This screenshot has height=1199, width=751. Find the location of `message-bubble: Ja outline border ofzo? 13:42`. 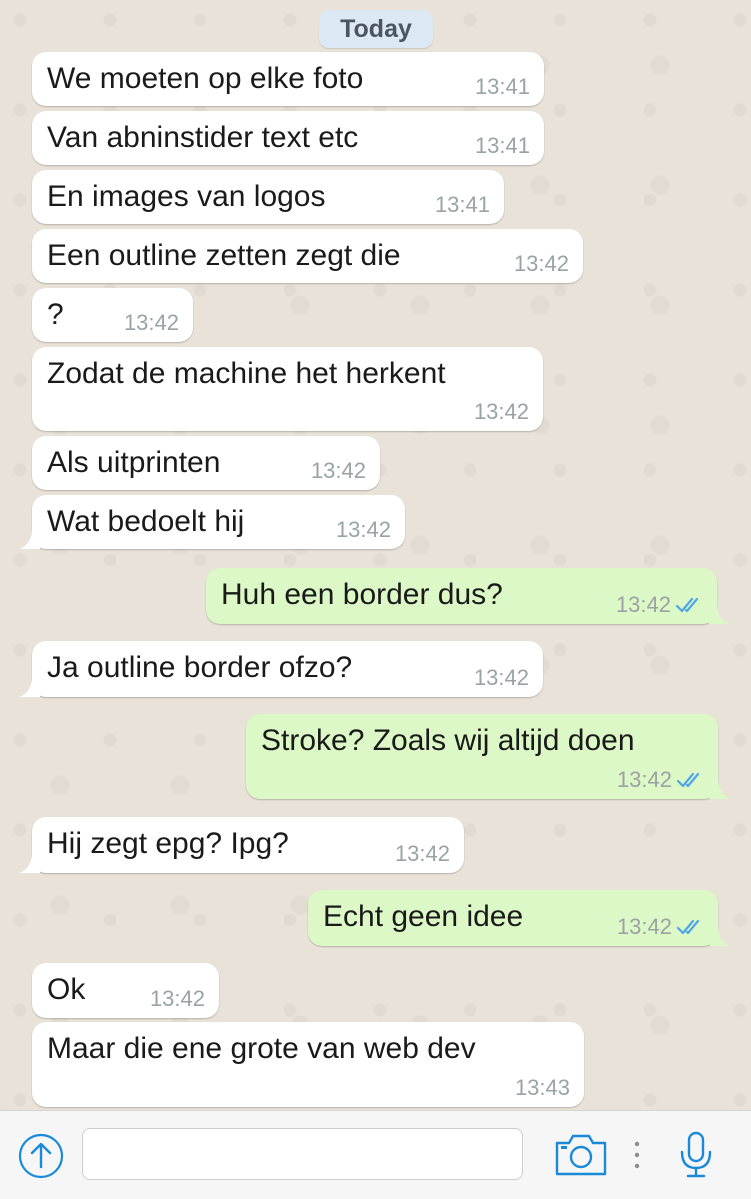

message-bubble: Ja outline border ofzo? 13:42 is located at coordinates (281, 669).